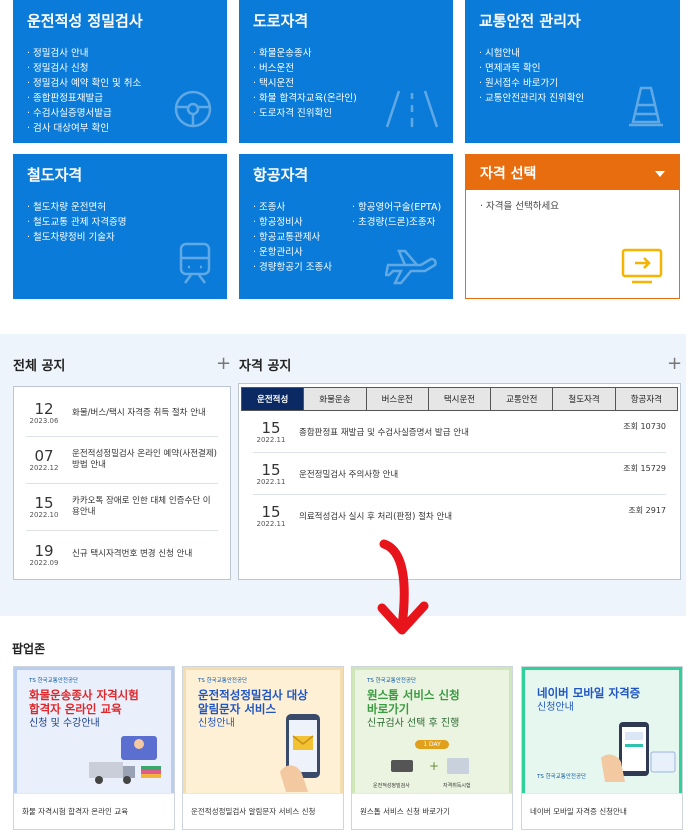 This screenshot has width=696, height=834. I want to click on popup-caption: 화물 자격시험 합격자 온라인 교육, so click(94, 811).